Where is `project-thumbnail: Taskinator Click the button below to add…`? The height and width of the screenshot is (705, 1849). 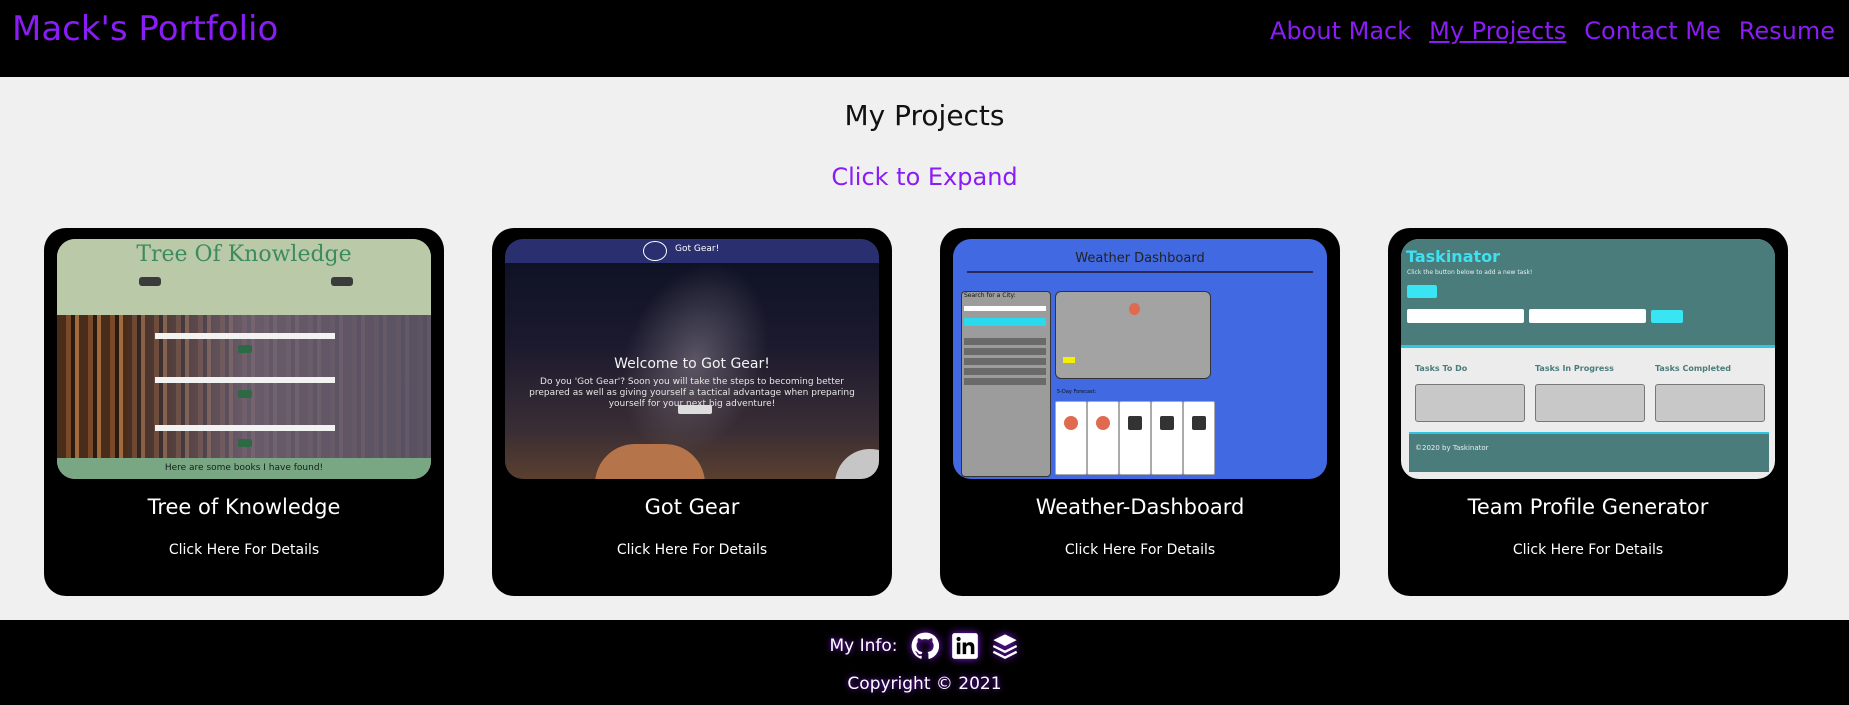
project-thumbnail: Taskinator Click the button below to add… is located at coordinates (1588, 359).